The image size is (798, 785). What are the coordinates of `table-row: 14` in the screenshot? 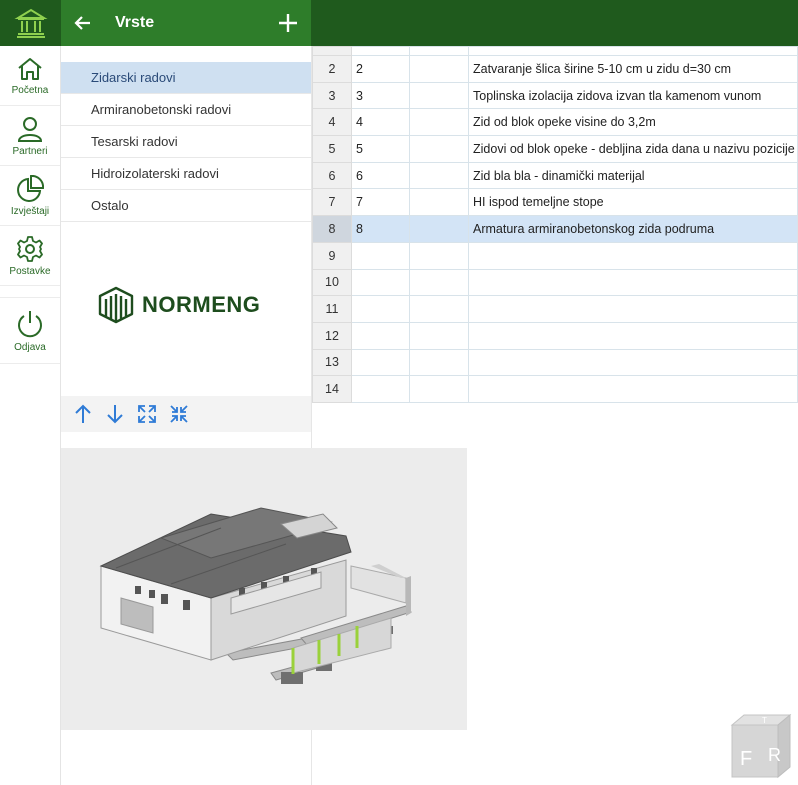 It's located at (555, 389).